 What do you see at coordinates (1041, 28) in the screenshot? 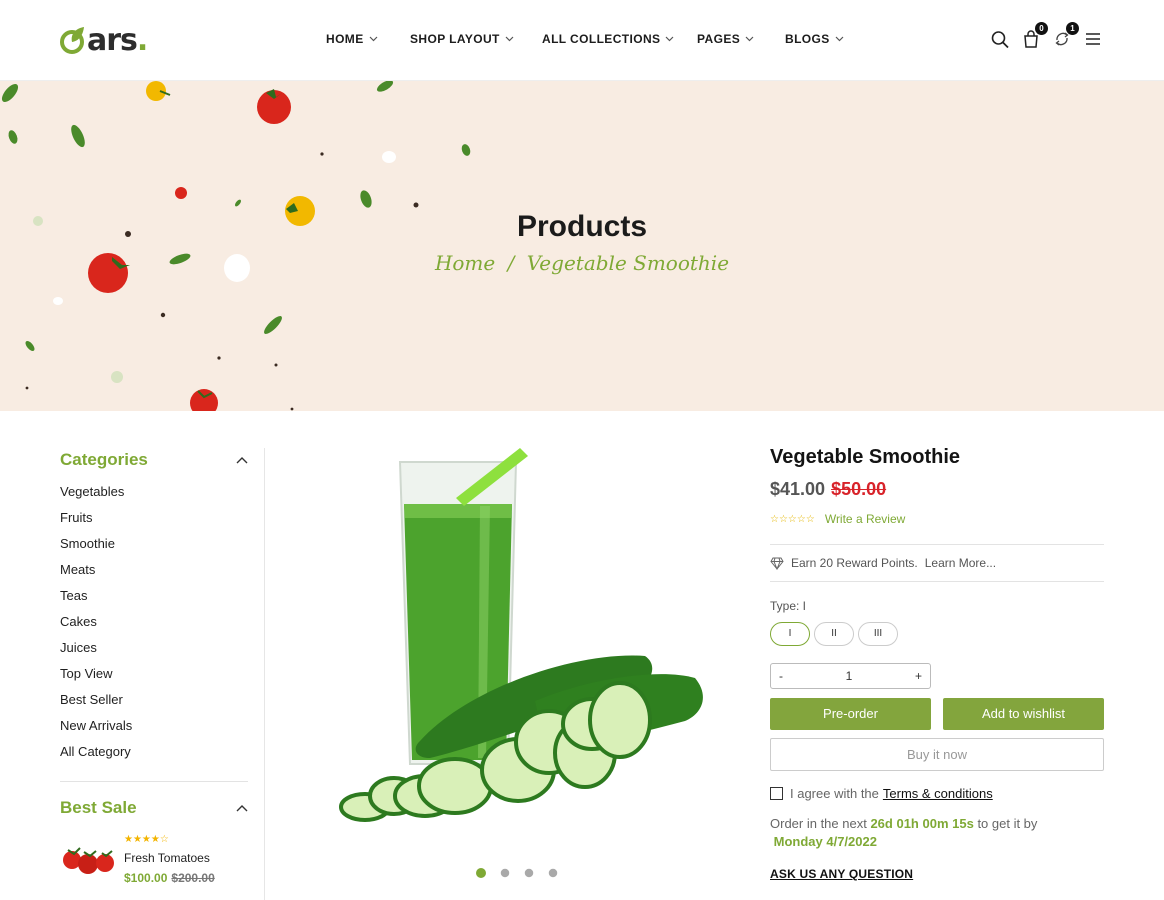
I see `cart-count-badge: 0` at bounding box center [1041, 28].